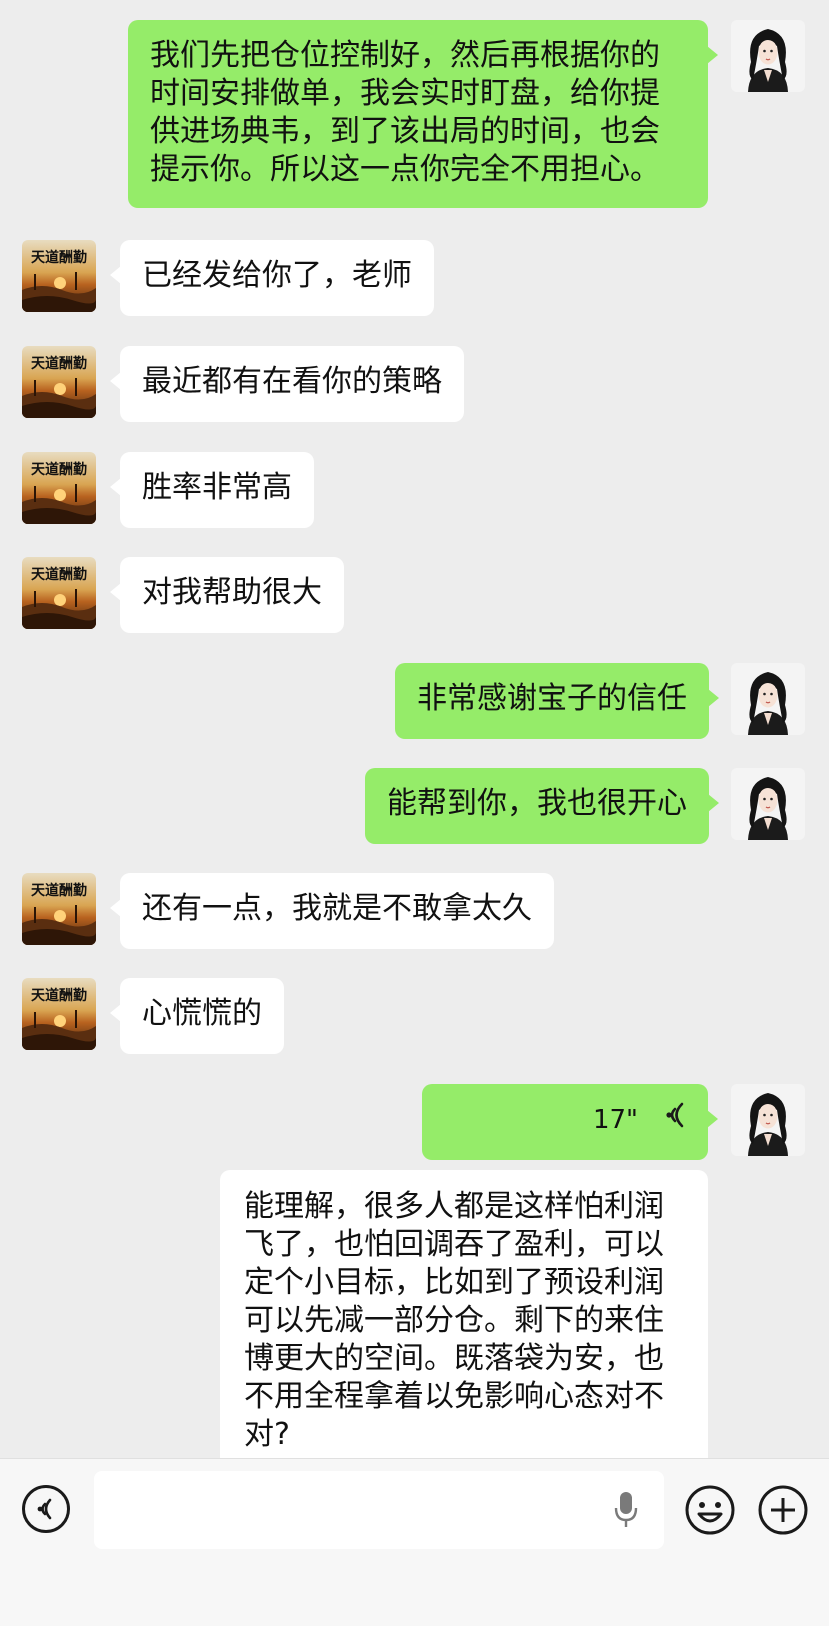 The image size is (829, 1626). What do you see at coordinates (454, 1244) in the screenshot?
I see `message-text-line: 飞了，也怕回调吞了盈利，可以` at bounding box center [454, 1244].